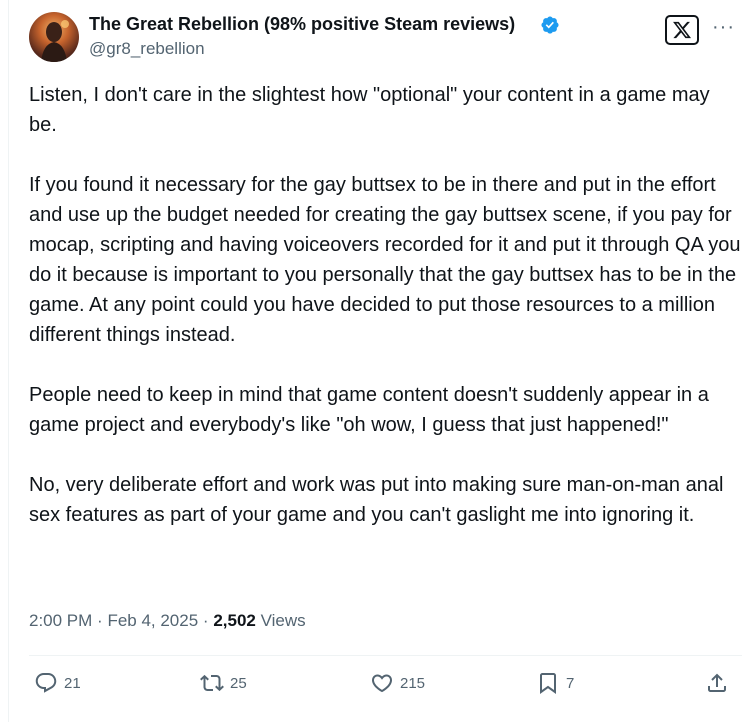 This screenshot has width=756, height=722. What do you see at coordinates (57, 683) in the screenshot?
I see `reply-button: 21` at bounding box center [57, 683].